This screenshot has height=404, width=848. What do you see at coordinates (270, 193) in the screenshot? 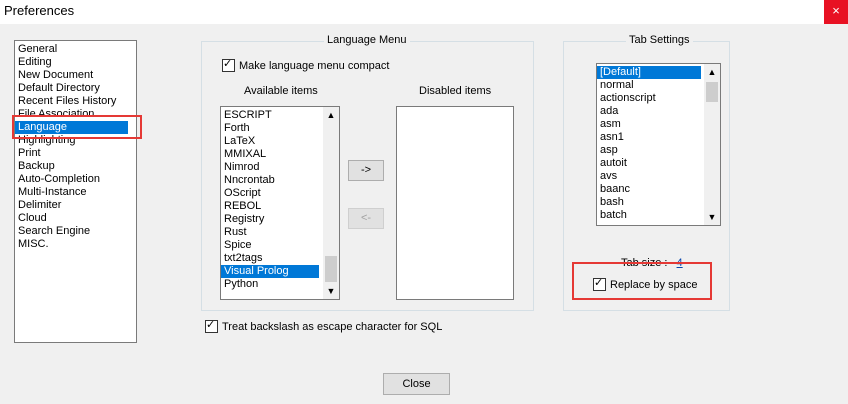
I see `available-item: OScript` at bounding box center [270, 193].